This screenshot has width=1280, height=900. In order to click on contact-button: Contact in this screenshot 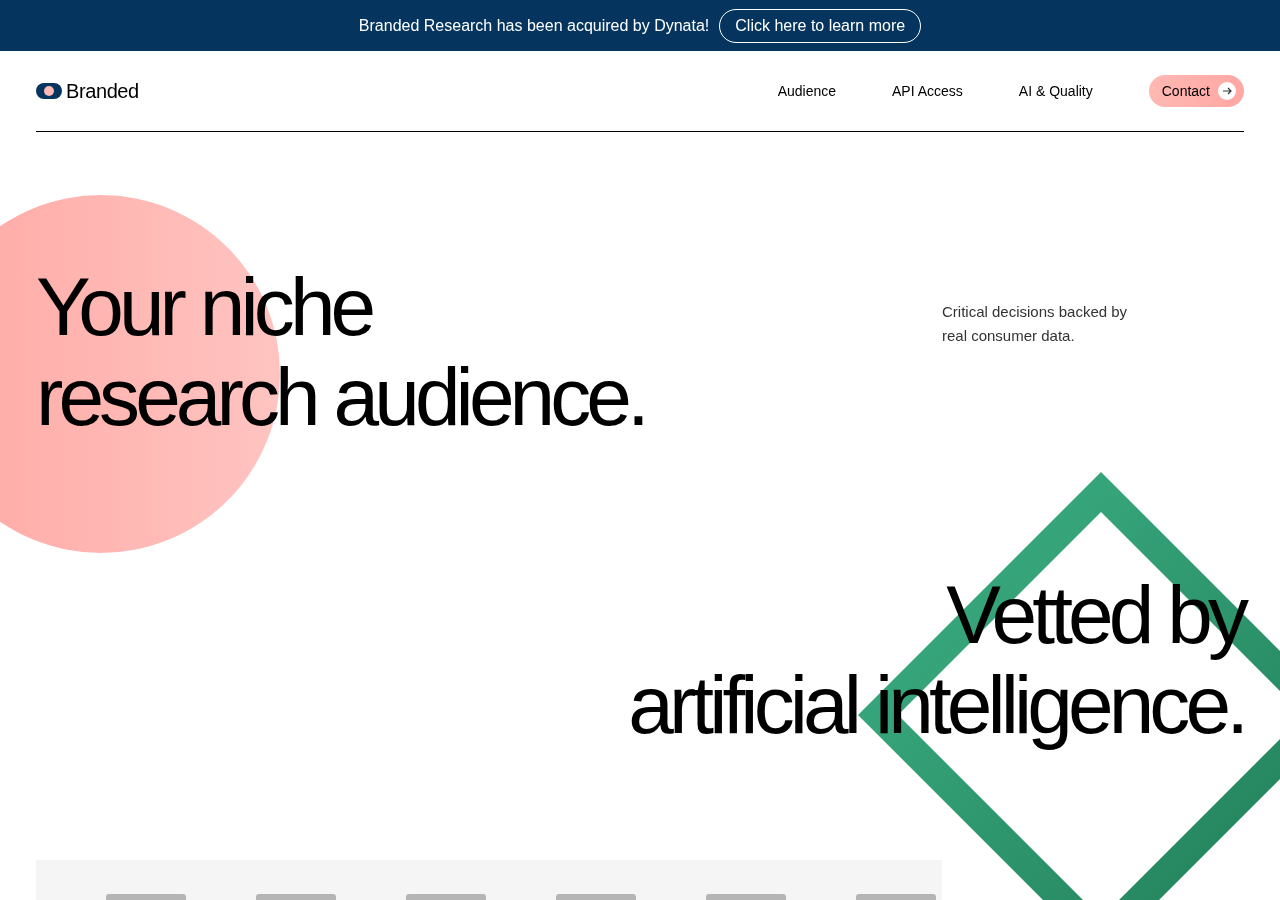, I will do `click(1196, 91)`.